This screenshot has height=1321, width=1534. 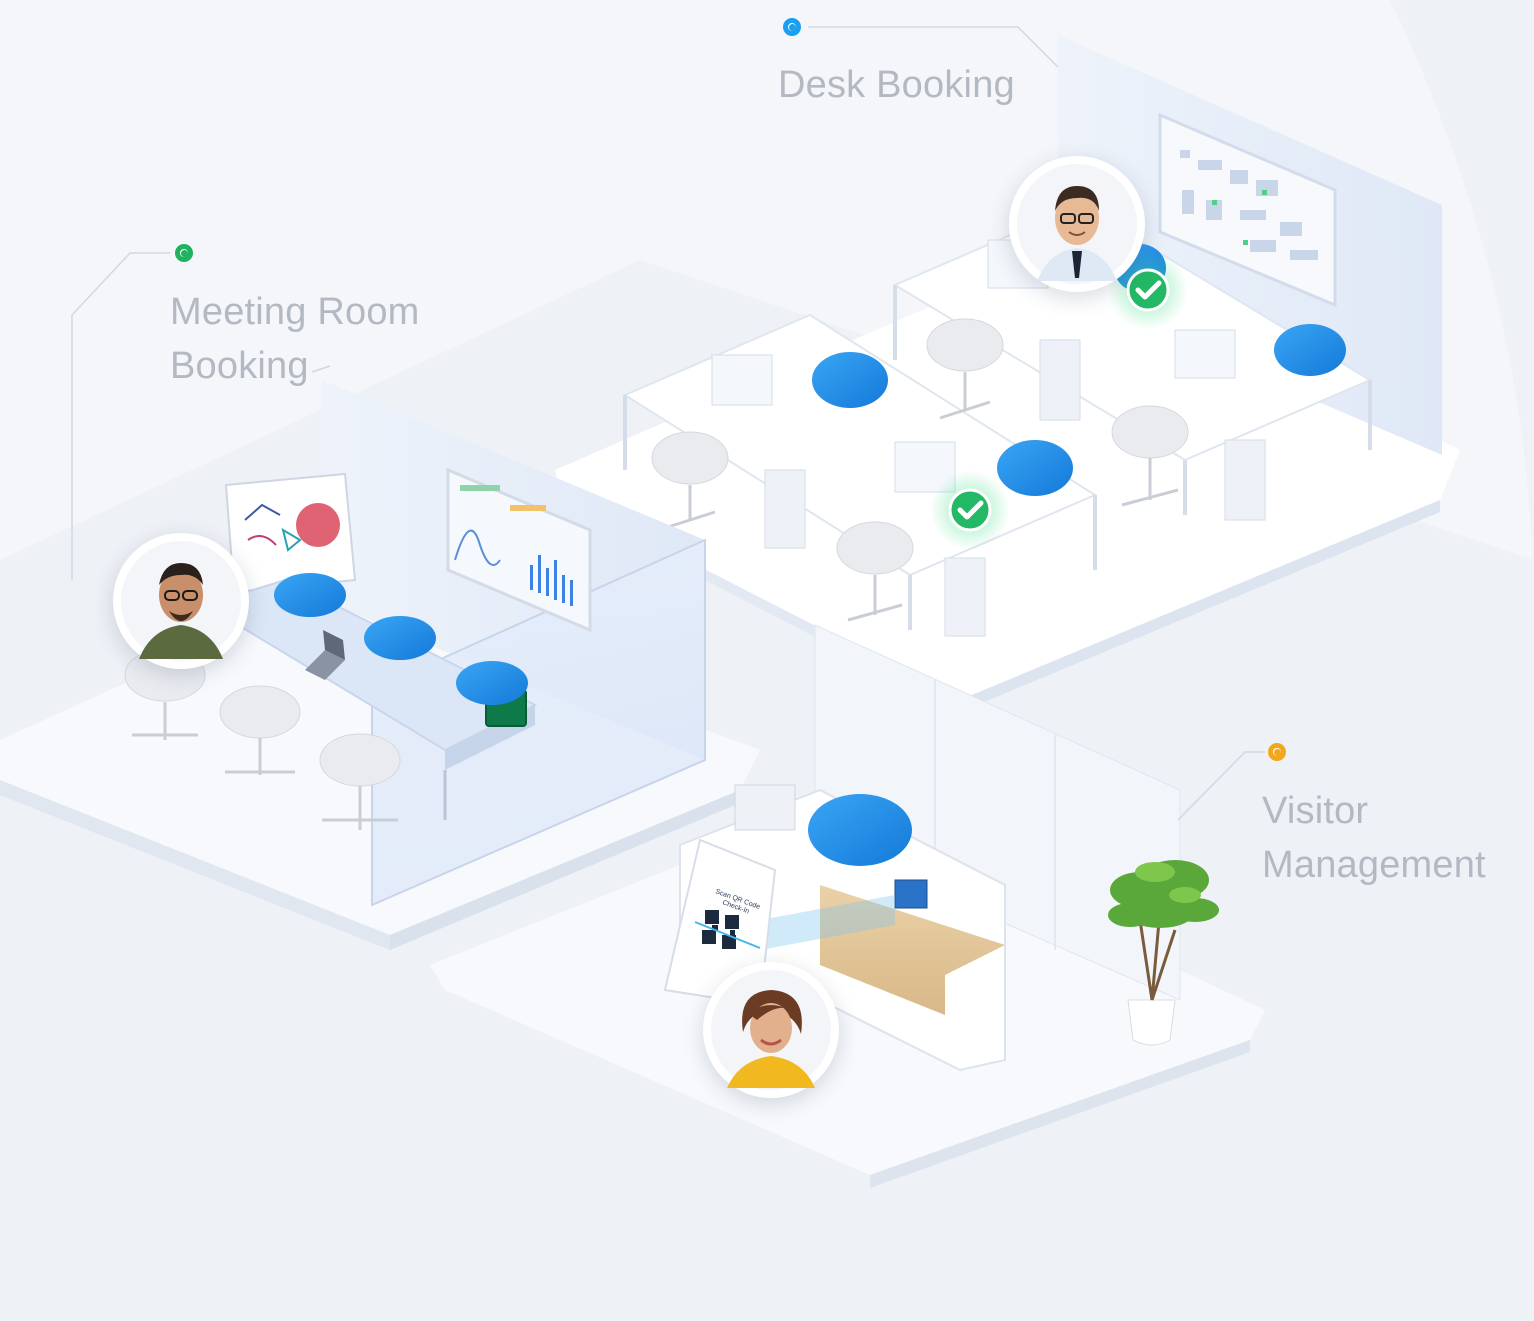 What do you see at coordinates (1374, 865) in the screenshot?
I see `visitor-line2: Management` at bounding box center [1374, 865].